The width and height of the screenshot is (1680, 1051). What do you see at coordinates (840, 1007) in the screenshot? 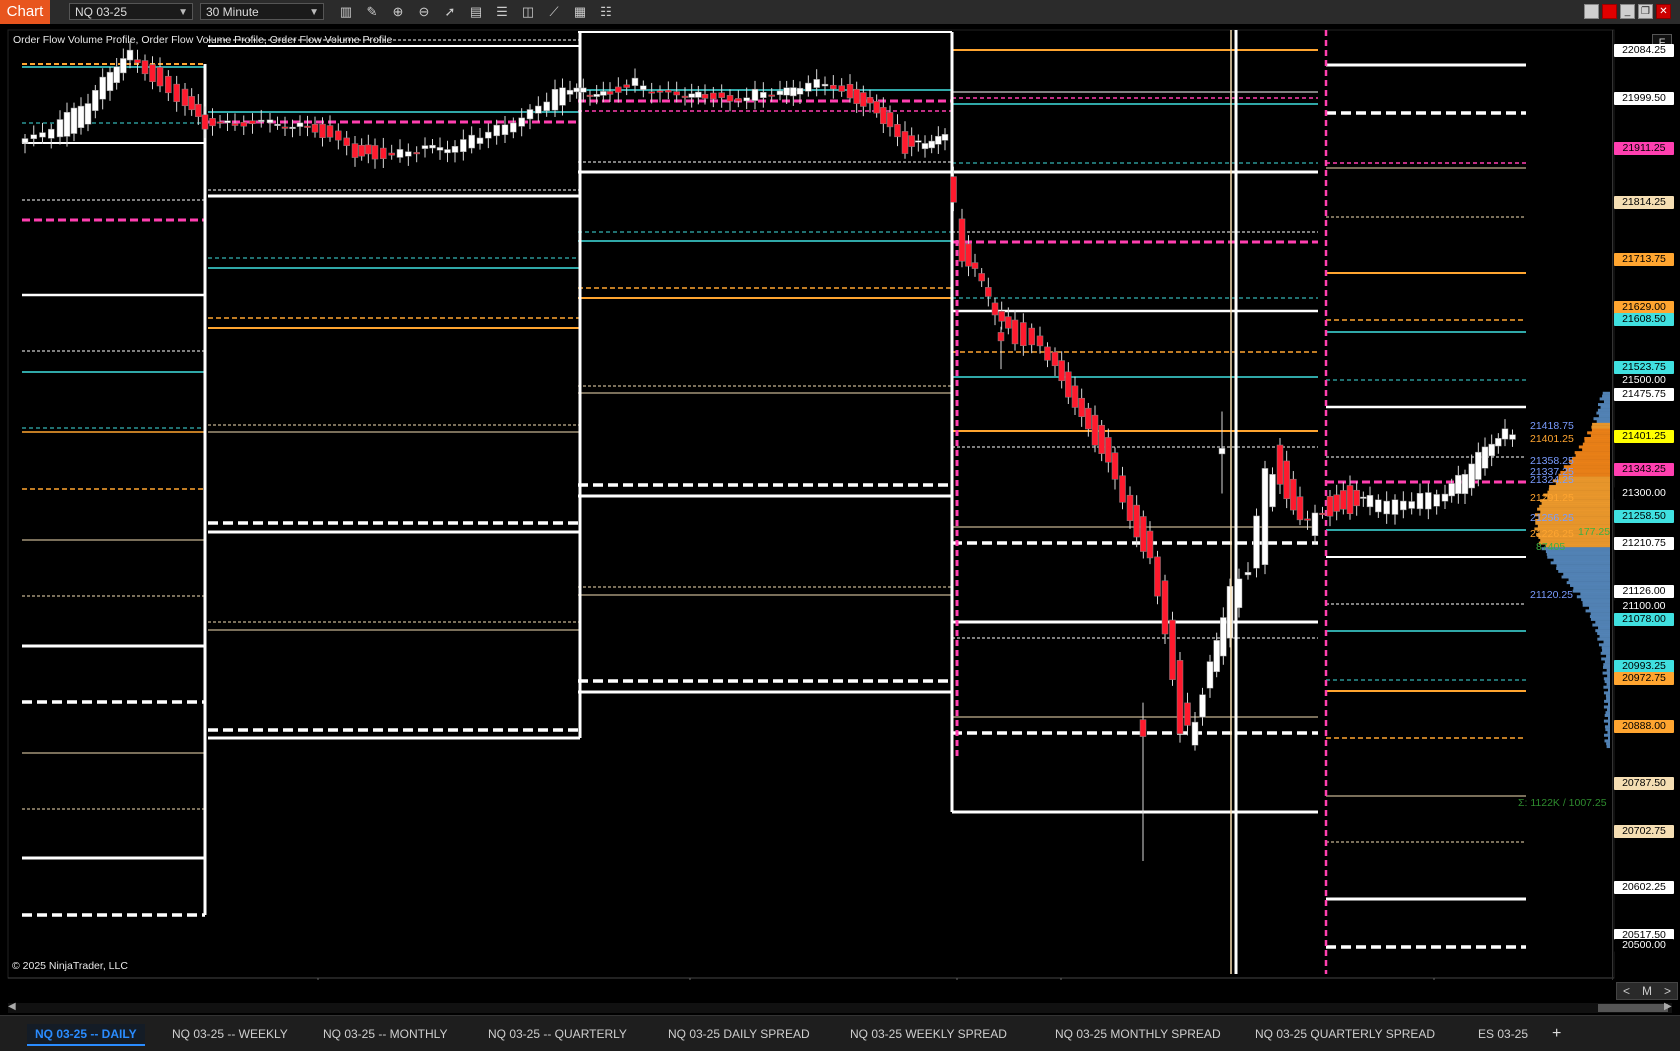
I see `horizontal-scrollbar: ◀ ▶` at bounding box center [840, 1007].